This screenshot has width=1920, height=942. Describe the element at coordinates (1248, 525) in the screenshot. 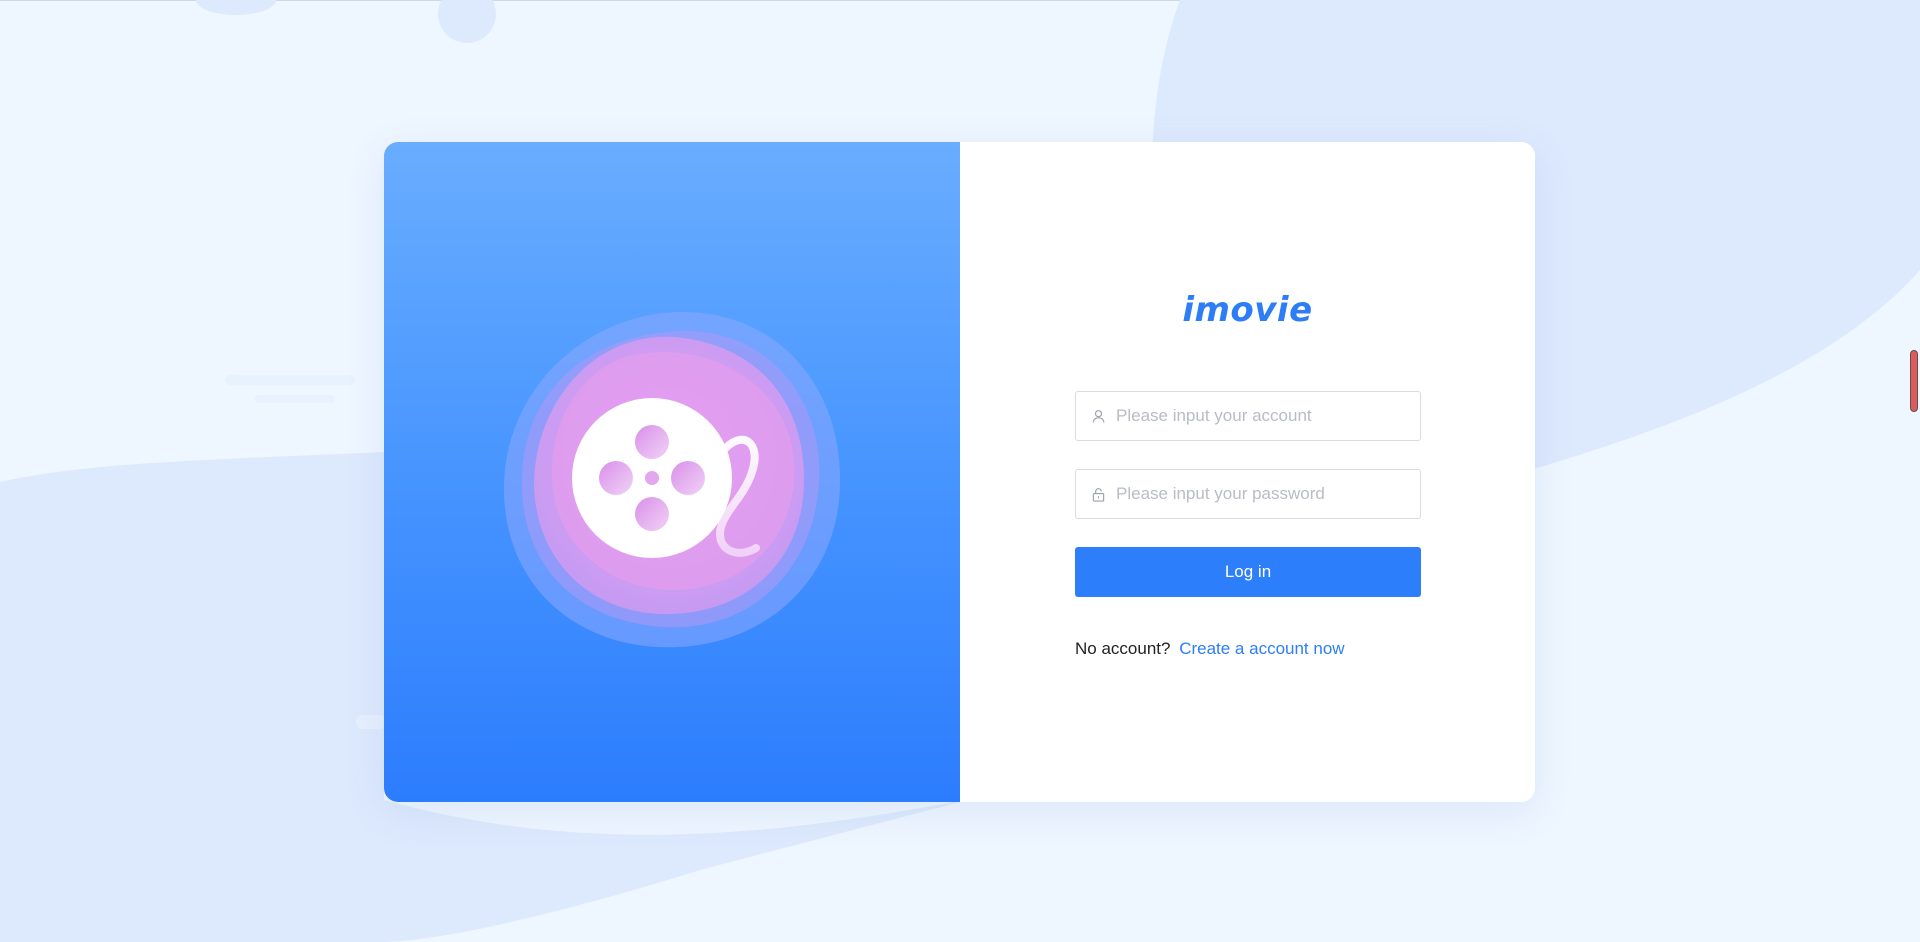

I see `login-form: Log in No account? Create a account now` at that location.